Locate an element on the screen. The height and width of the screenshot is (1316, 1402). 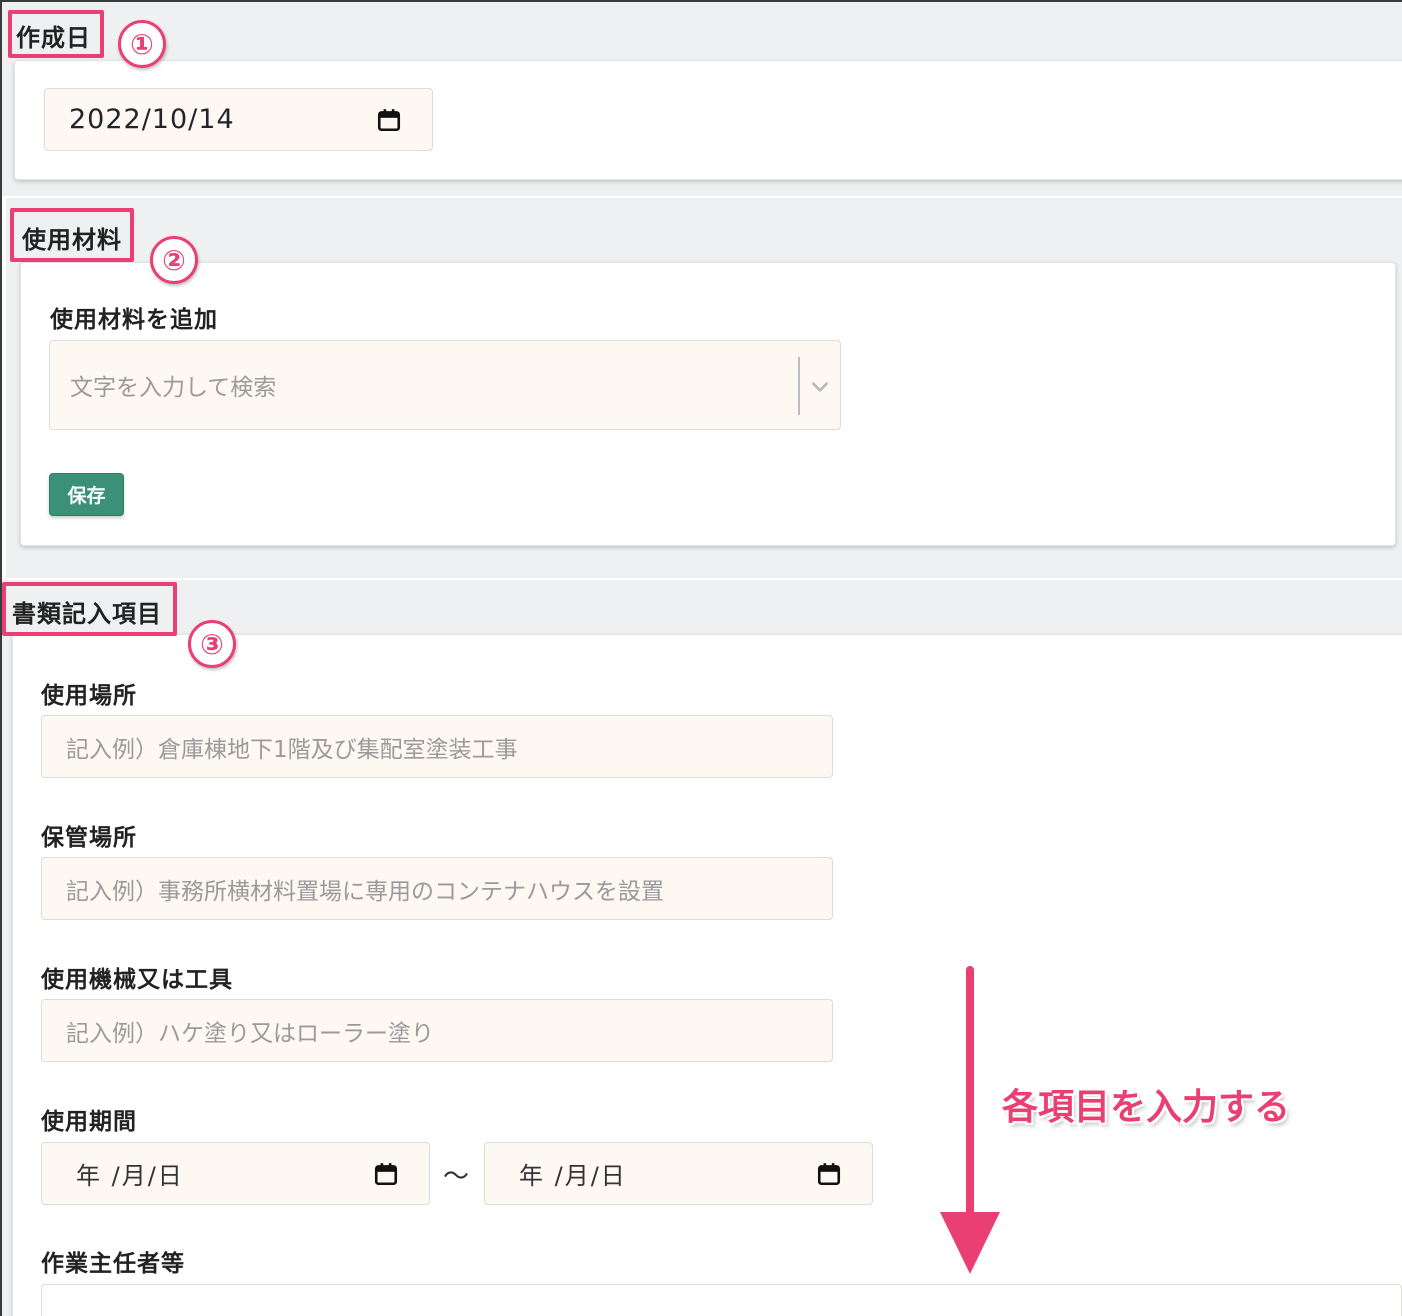
storage-location-placeholder: 記入例）事務所横材料置場に専用のコンテナハウスを設置 is located at coordinates (365, 891).